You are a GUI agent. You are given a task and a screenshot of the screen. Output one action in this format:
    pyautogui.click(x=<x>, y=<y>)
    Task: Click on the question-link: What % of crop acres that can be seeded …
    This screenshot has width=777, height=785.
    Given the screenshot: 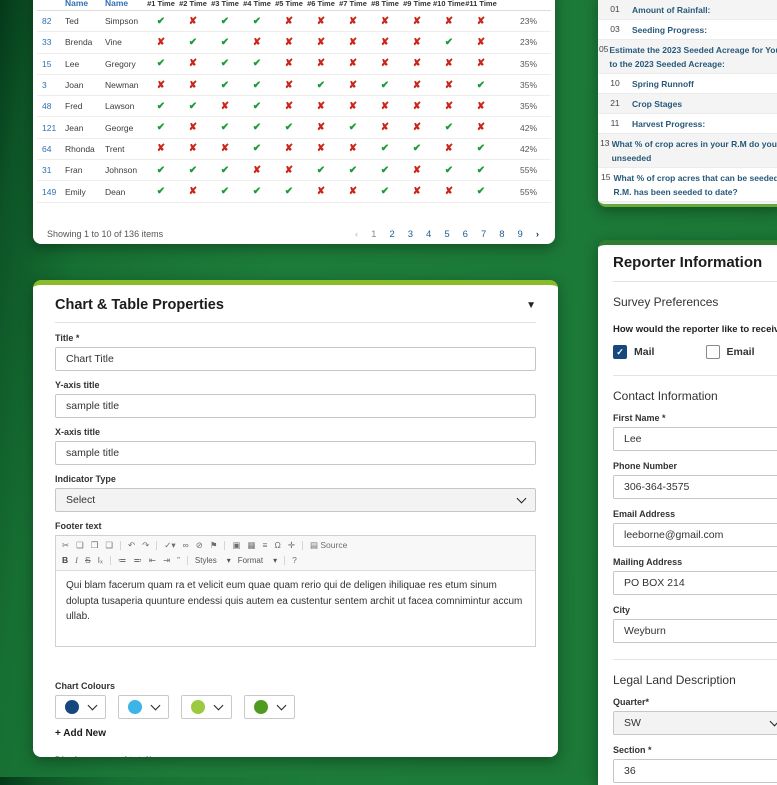 What is the action you would take?
    pyautogui.click(x=695, y=185)
    